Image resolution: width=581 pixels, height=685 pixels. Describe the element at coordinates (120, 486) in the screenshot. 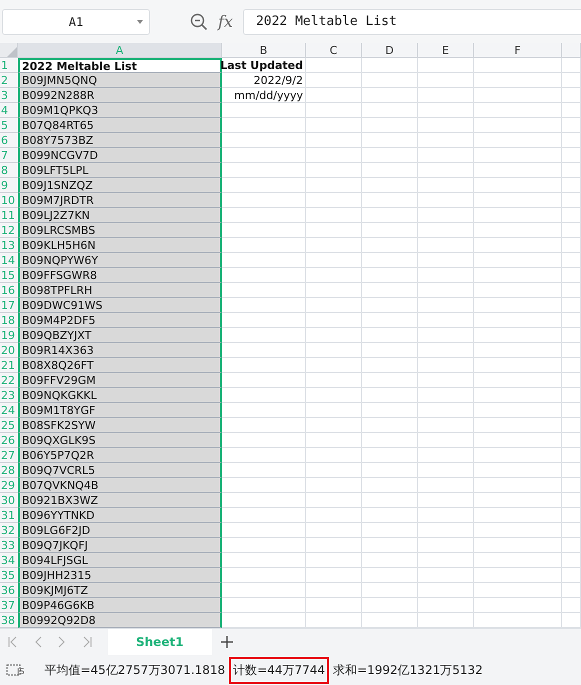

I see `table-cell: B07QVKNQ4B` at that location.